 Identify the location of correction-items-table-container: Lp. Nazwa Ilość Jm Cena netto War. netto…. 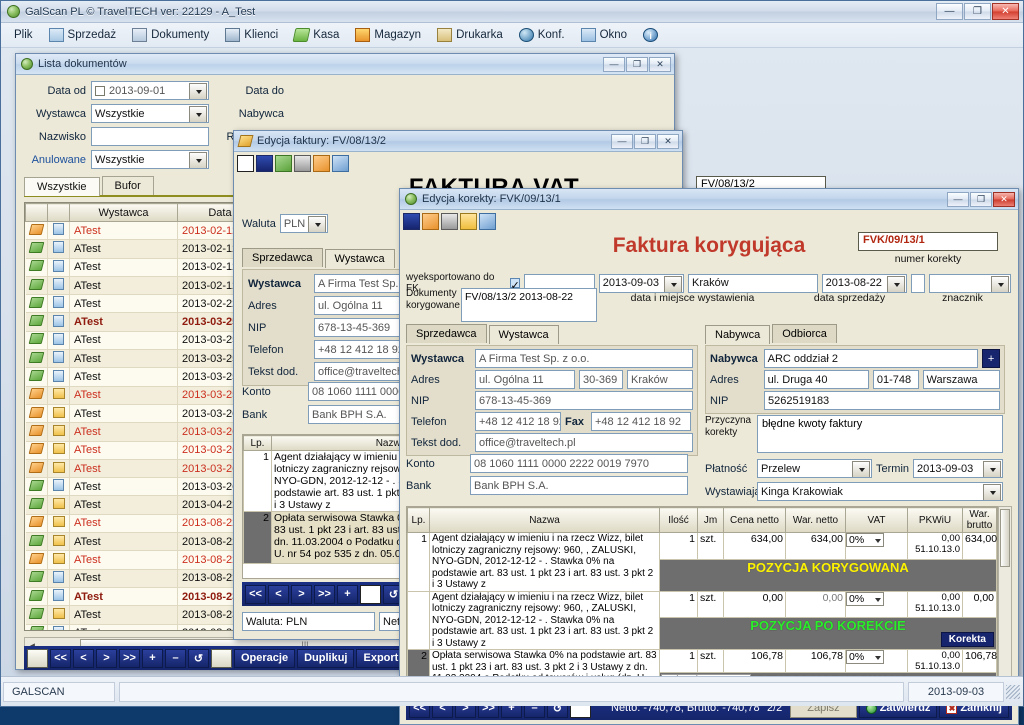
(702, 600).